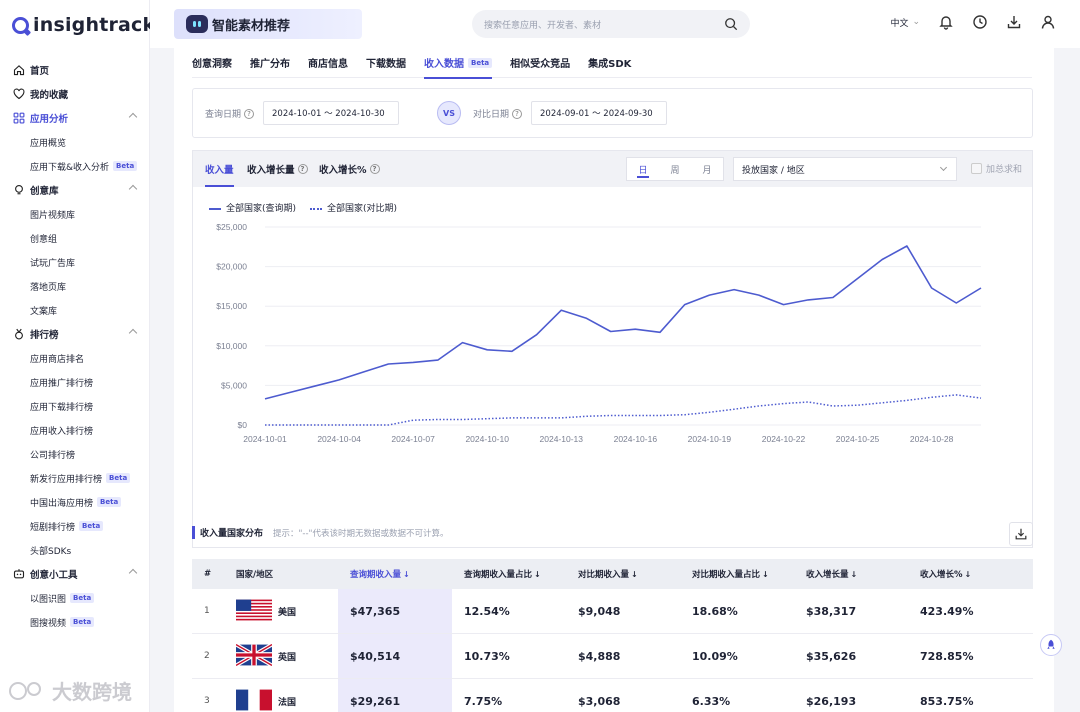  Describe the element at coordinates (268, 24) in the screenshot. I see `smart-recommend-banner: 智能素材推荐` at that location.